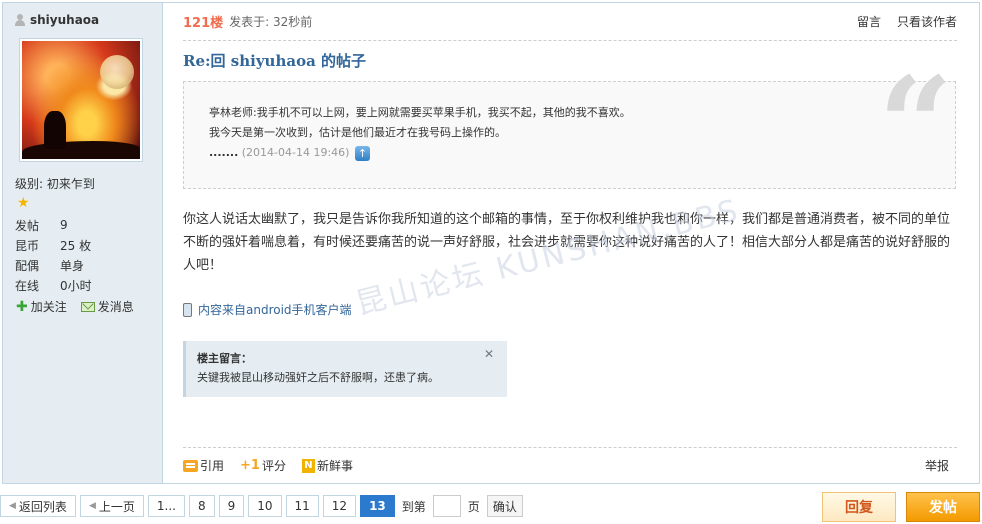 Image resolution: width=982 pixels, height=524 pixels. Describe the element at coordinates (212, 466) in the screenshot. I see `quote-label: 引用` at that location.